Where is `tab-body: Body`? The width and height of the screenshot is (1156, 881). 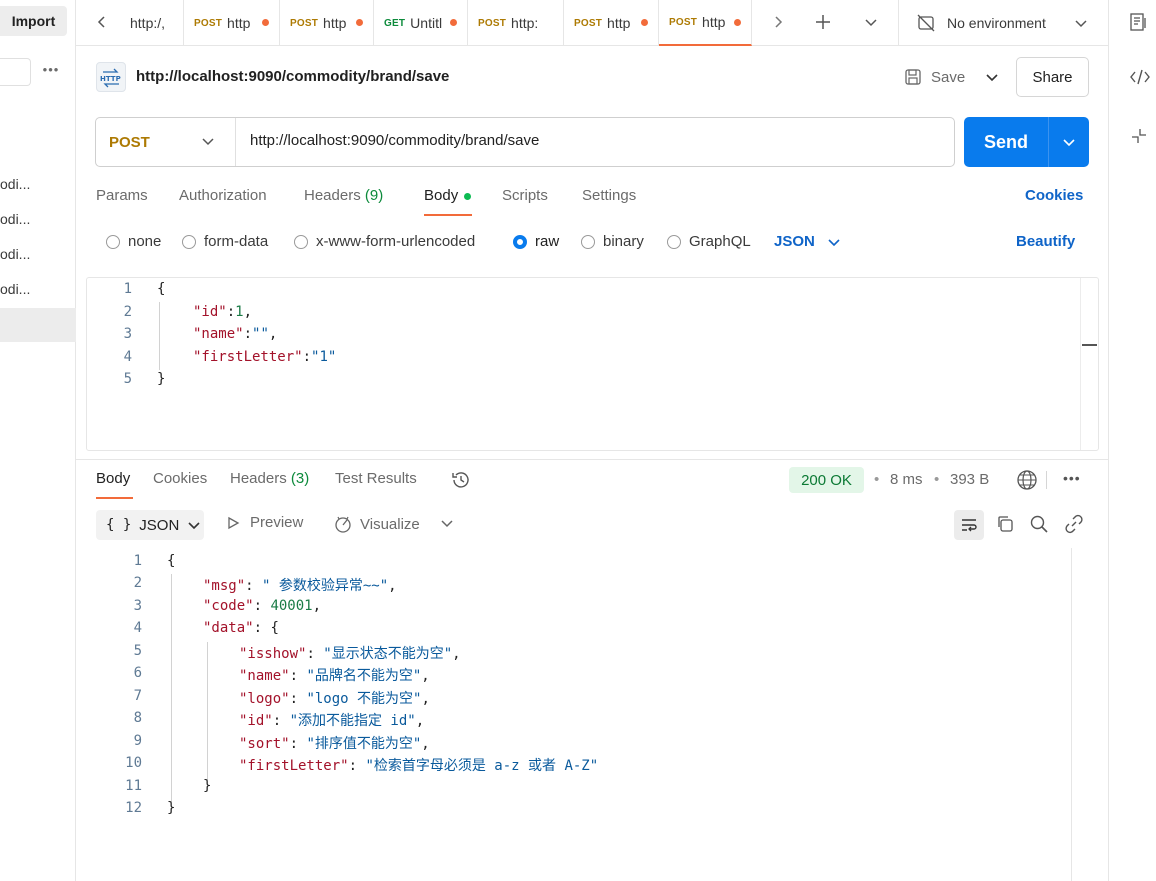
tab-body: Body is located at coordinates (448, 195).